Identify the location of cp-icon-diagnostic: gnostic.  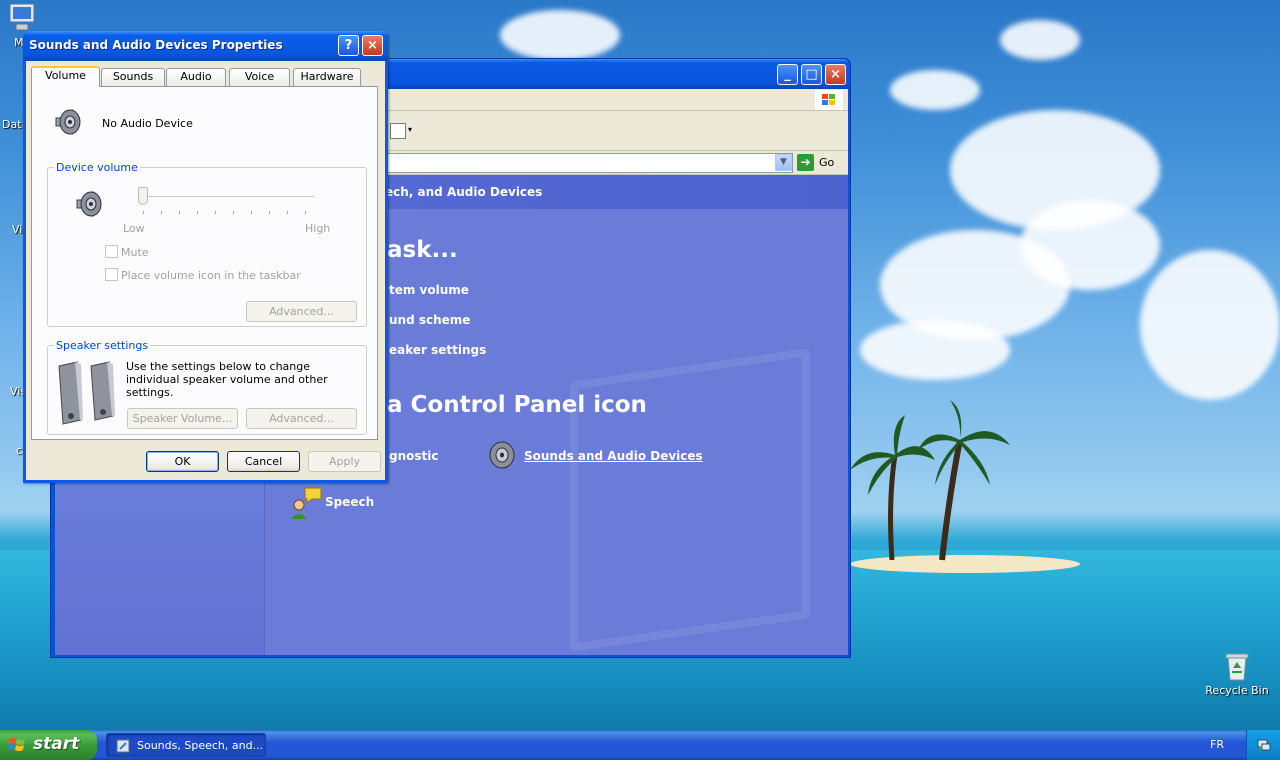
(413, 456).